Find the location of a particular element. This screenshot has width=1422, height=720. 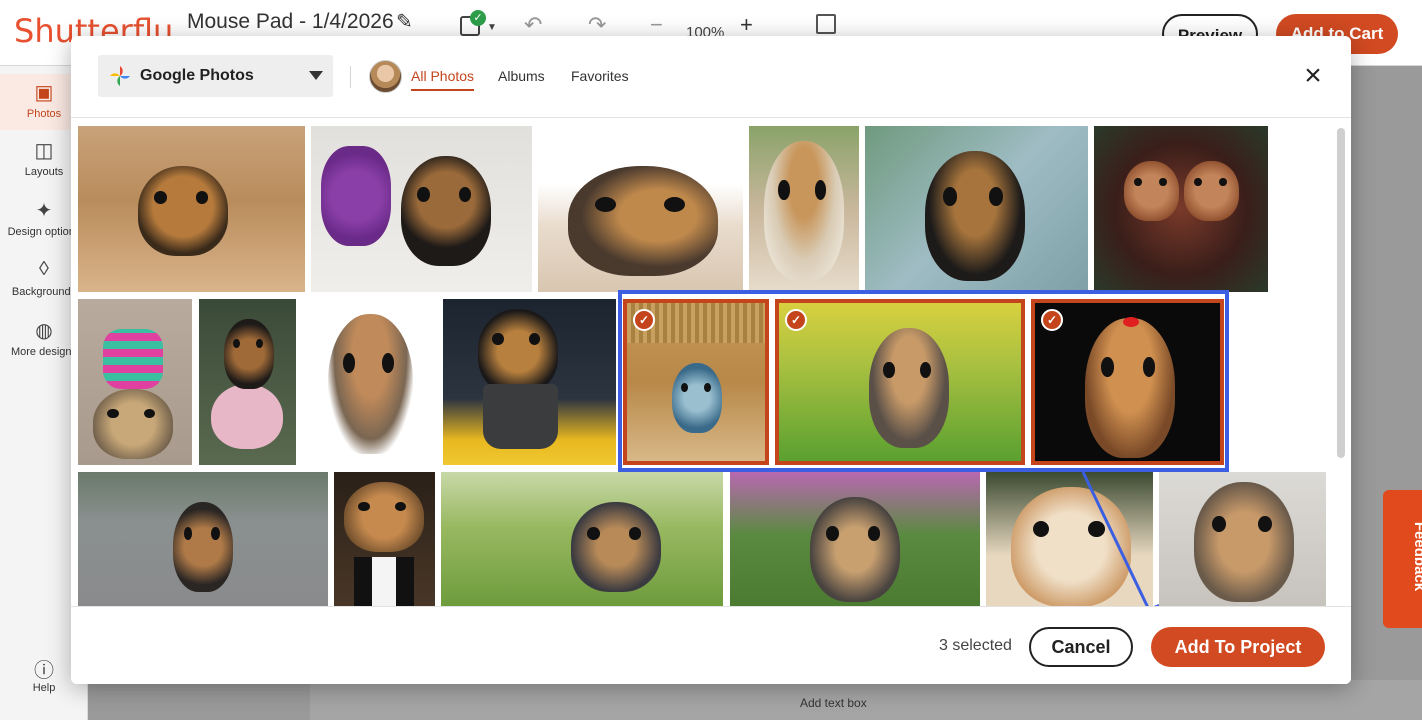

avatar is located at coordinates (385, 76).